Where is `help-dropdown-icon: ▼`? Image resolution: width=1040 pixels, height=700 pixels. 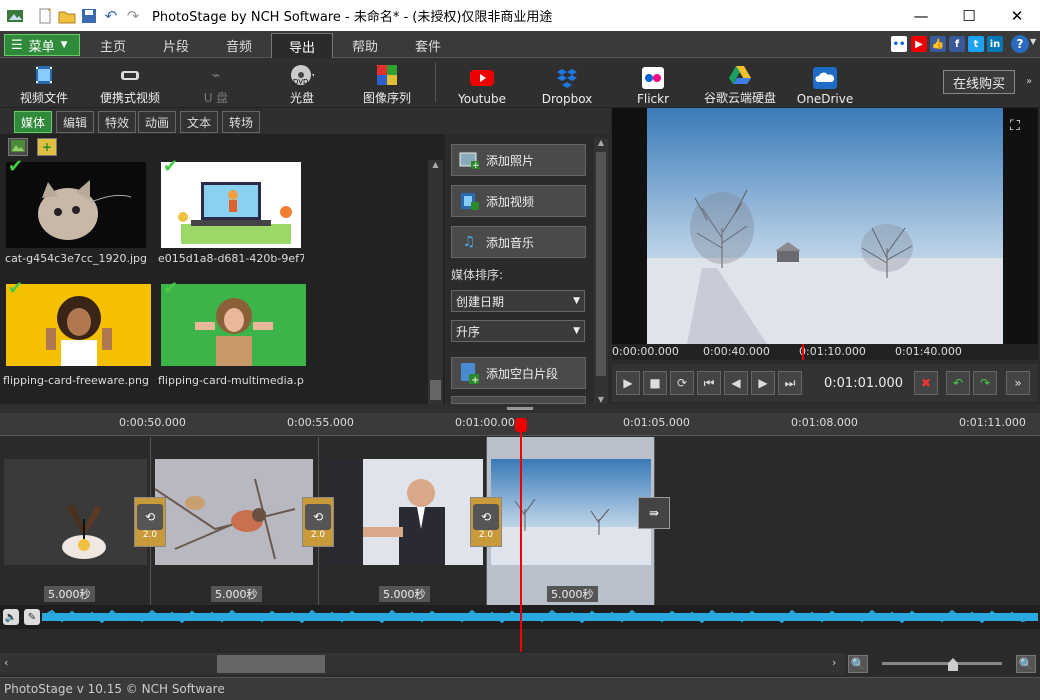 help-dropdown-icon: ▼ is located at coordinates (1033, 41).